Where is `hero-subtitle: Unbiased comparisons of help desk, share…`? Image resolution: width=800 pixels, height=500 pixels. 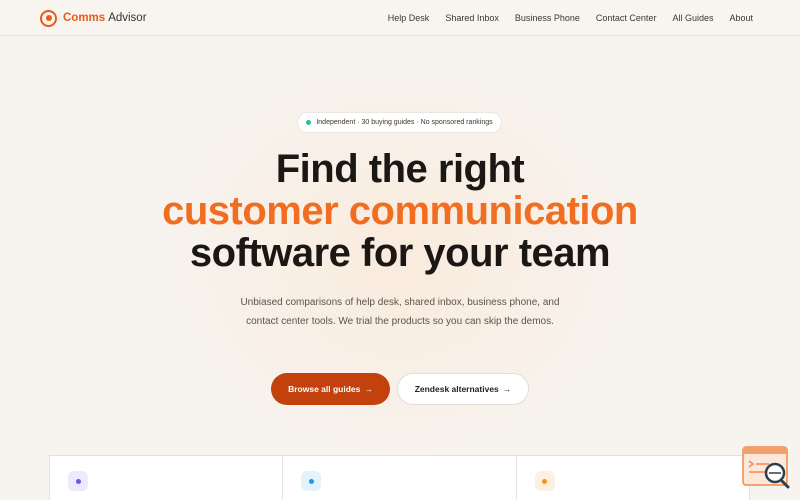 hero-subtitle: Unbiased comparisons of help desk, share… is located at coordinates (400, 312).